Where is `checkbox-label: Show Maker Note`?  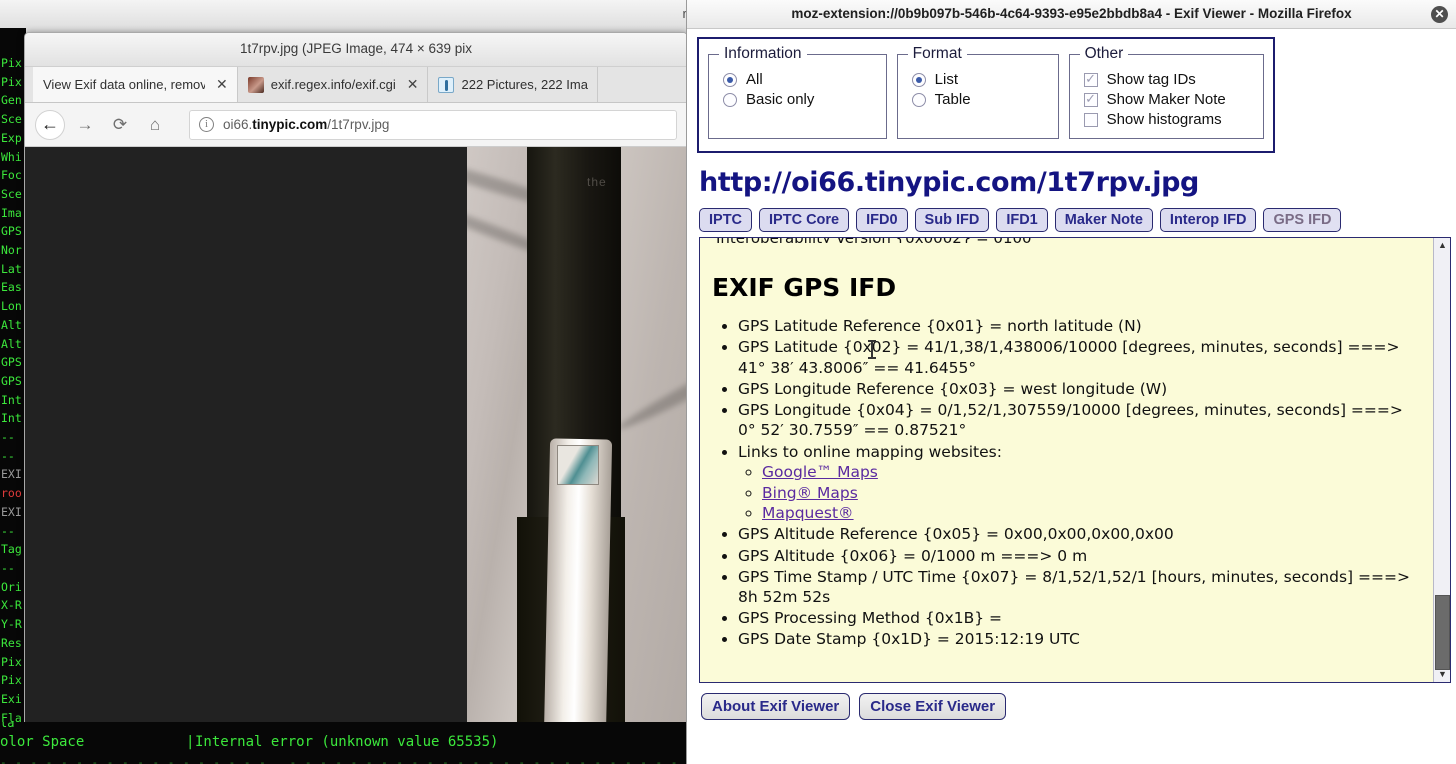
checkbox-label: Show Maker Note is located at coordinates (1166, 99).